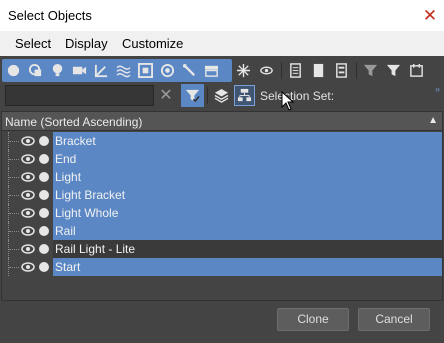 This screenshot has height=343, width=444. Describe the element at coordinates (50, 15) in the screenshot. I see `window-title: Select Objects` at that location.